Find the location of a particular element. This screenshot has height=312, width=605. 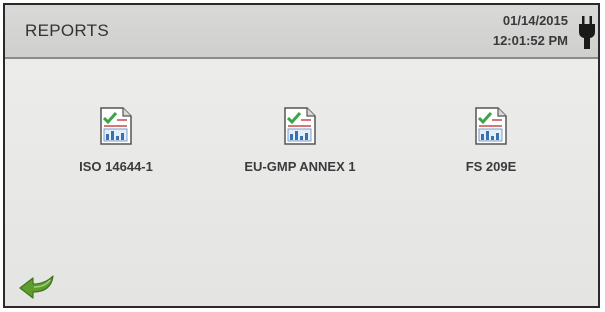

report-eu-gmp-annex-1: EU-GMP ANNEX 1 is located at coordinates (300, 140).